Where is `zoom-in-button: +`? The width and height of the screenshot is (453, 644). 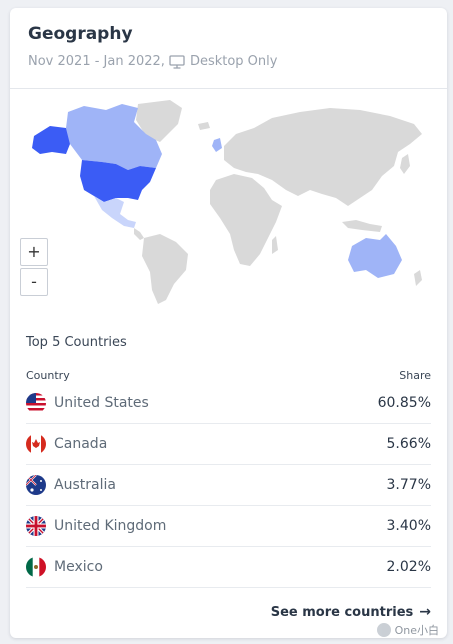 zoom-in-button: + is located at coordinates (34, 252).